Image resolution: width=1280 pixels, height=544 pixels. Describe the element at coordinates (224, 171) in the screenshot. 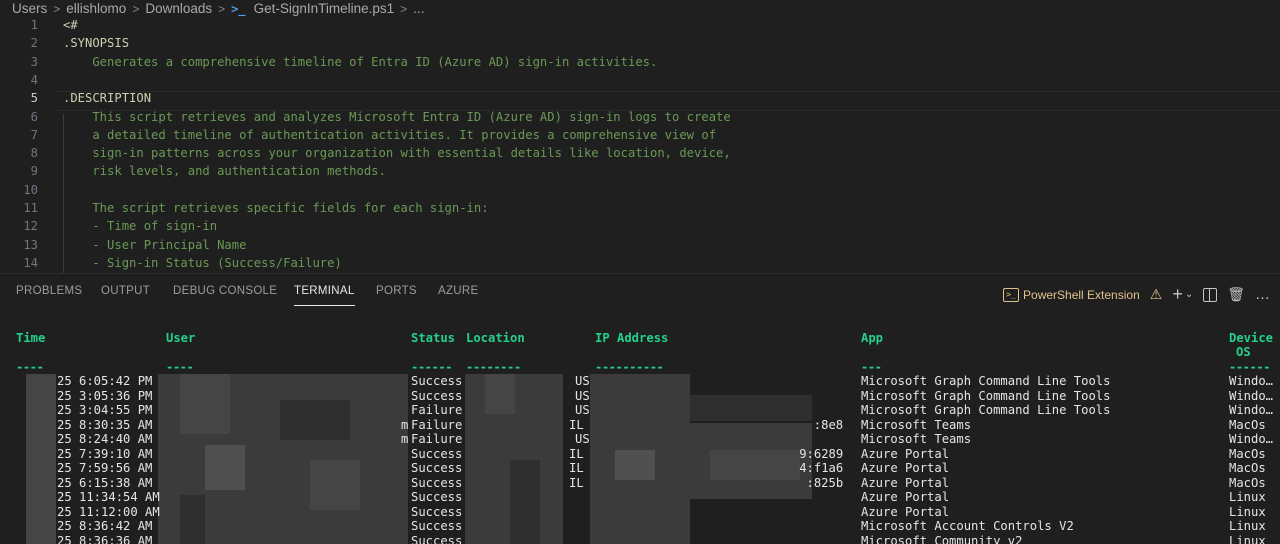

I see `code-text: risk levels, and authentication methods.` at that location.